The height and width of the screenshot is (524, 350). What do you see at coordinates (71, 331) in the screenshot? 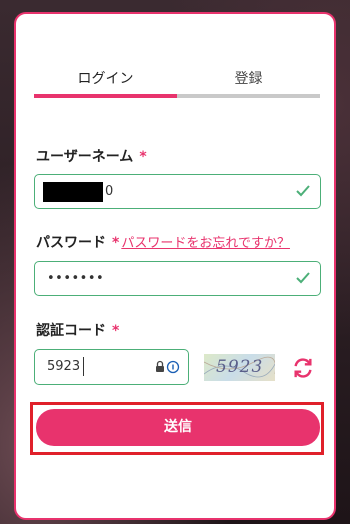
I see `captcha-label-text: 認証コード` at bounding box center [71, 331].